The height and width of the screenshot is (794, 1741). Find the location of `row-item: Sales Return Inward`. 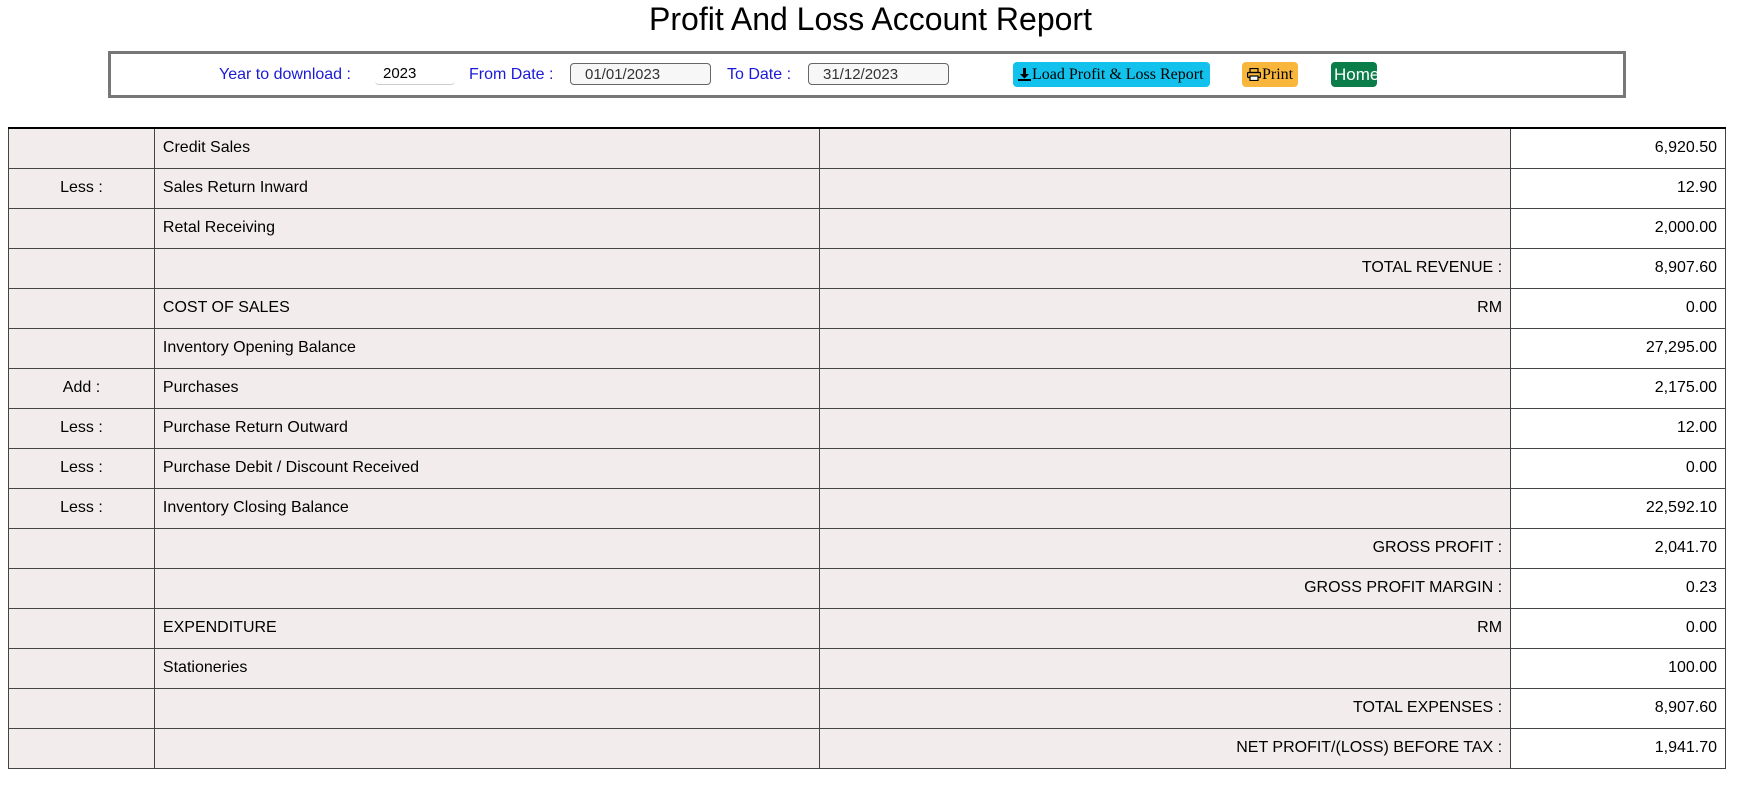

row-item: Sales Return Inward is located at coordinates (486, 188).